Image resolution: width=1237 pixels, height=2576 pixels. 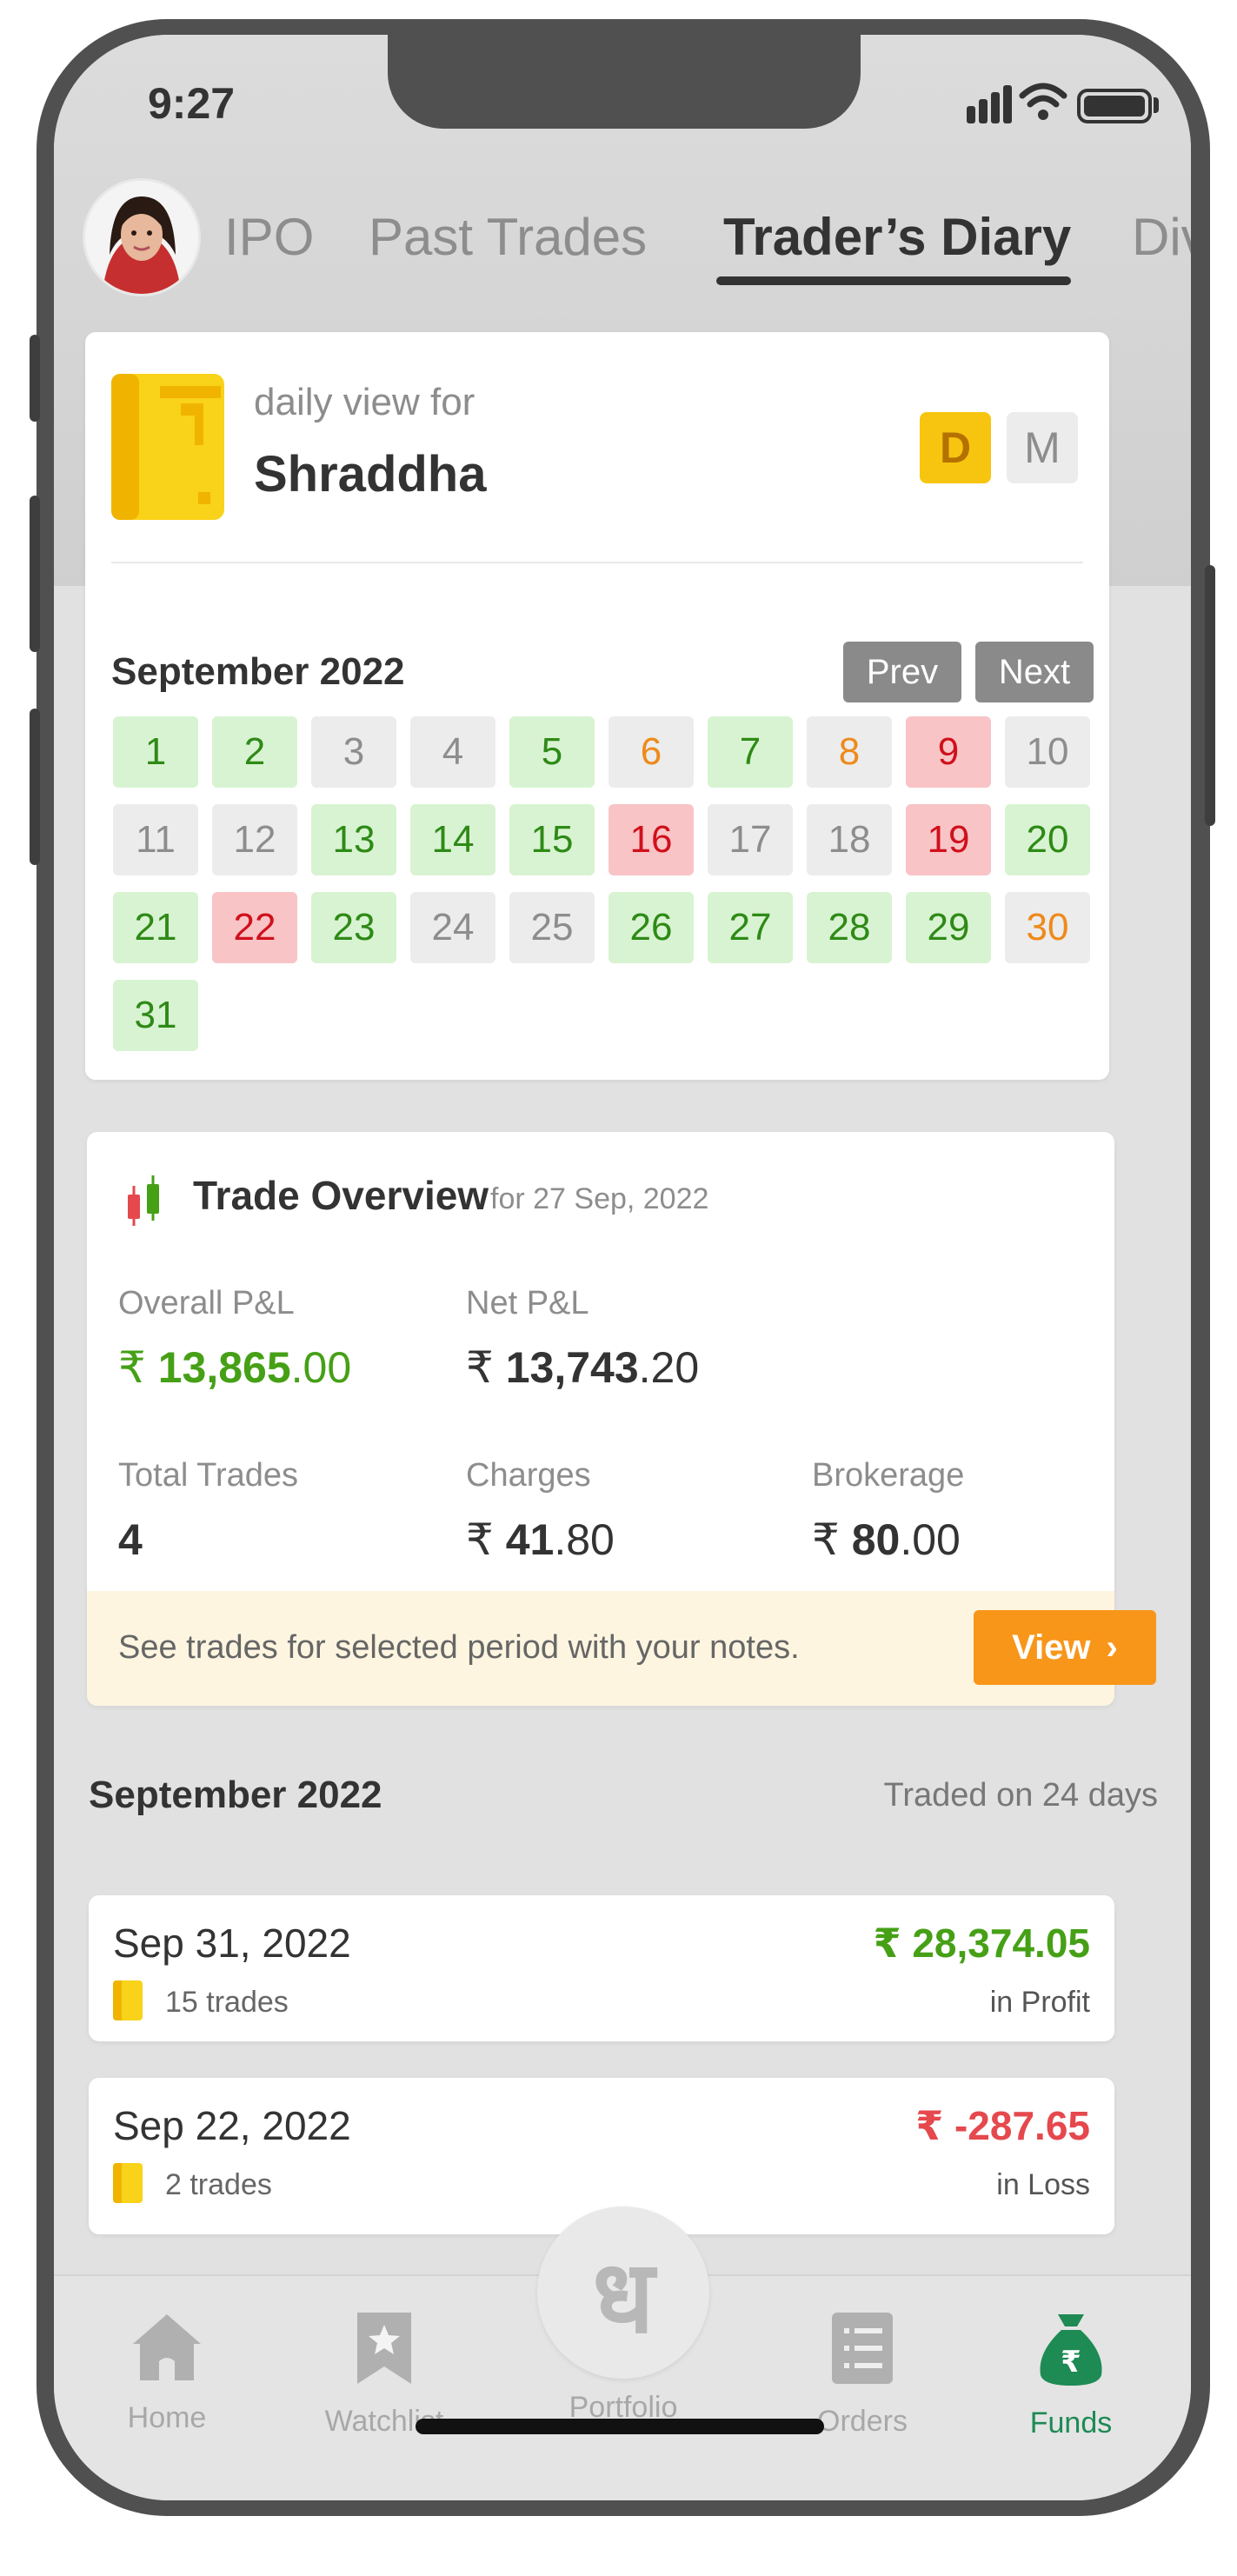 What do you see at coordinates (862, 2348) in the screenshot?
I see `list-icon` at bounding box center [862, 2348].